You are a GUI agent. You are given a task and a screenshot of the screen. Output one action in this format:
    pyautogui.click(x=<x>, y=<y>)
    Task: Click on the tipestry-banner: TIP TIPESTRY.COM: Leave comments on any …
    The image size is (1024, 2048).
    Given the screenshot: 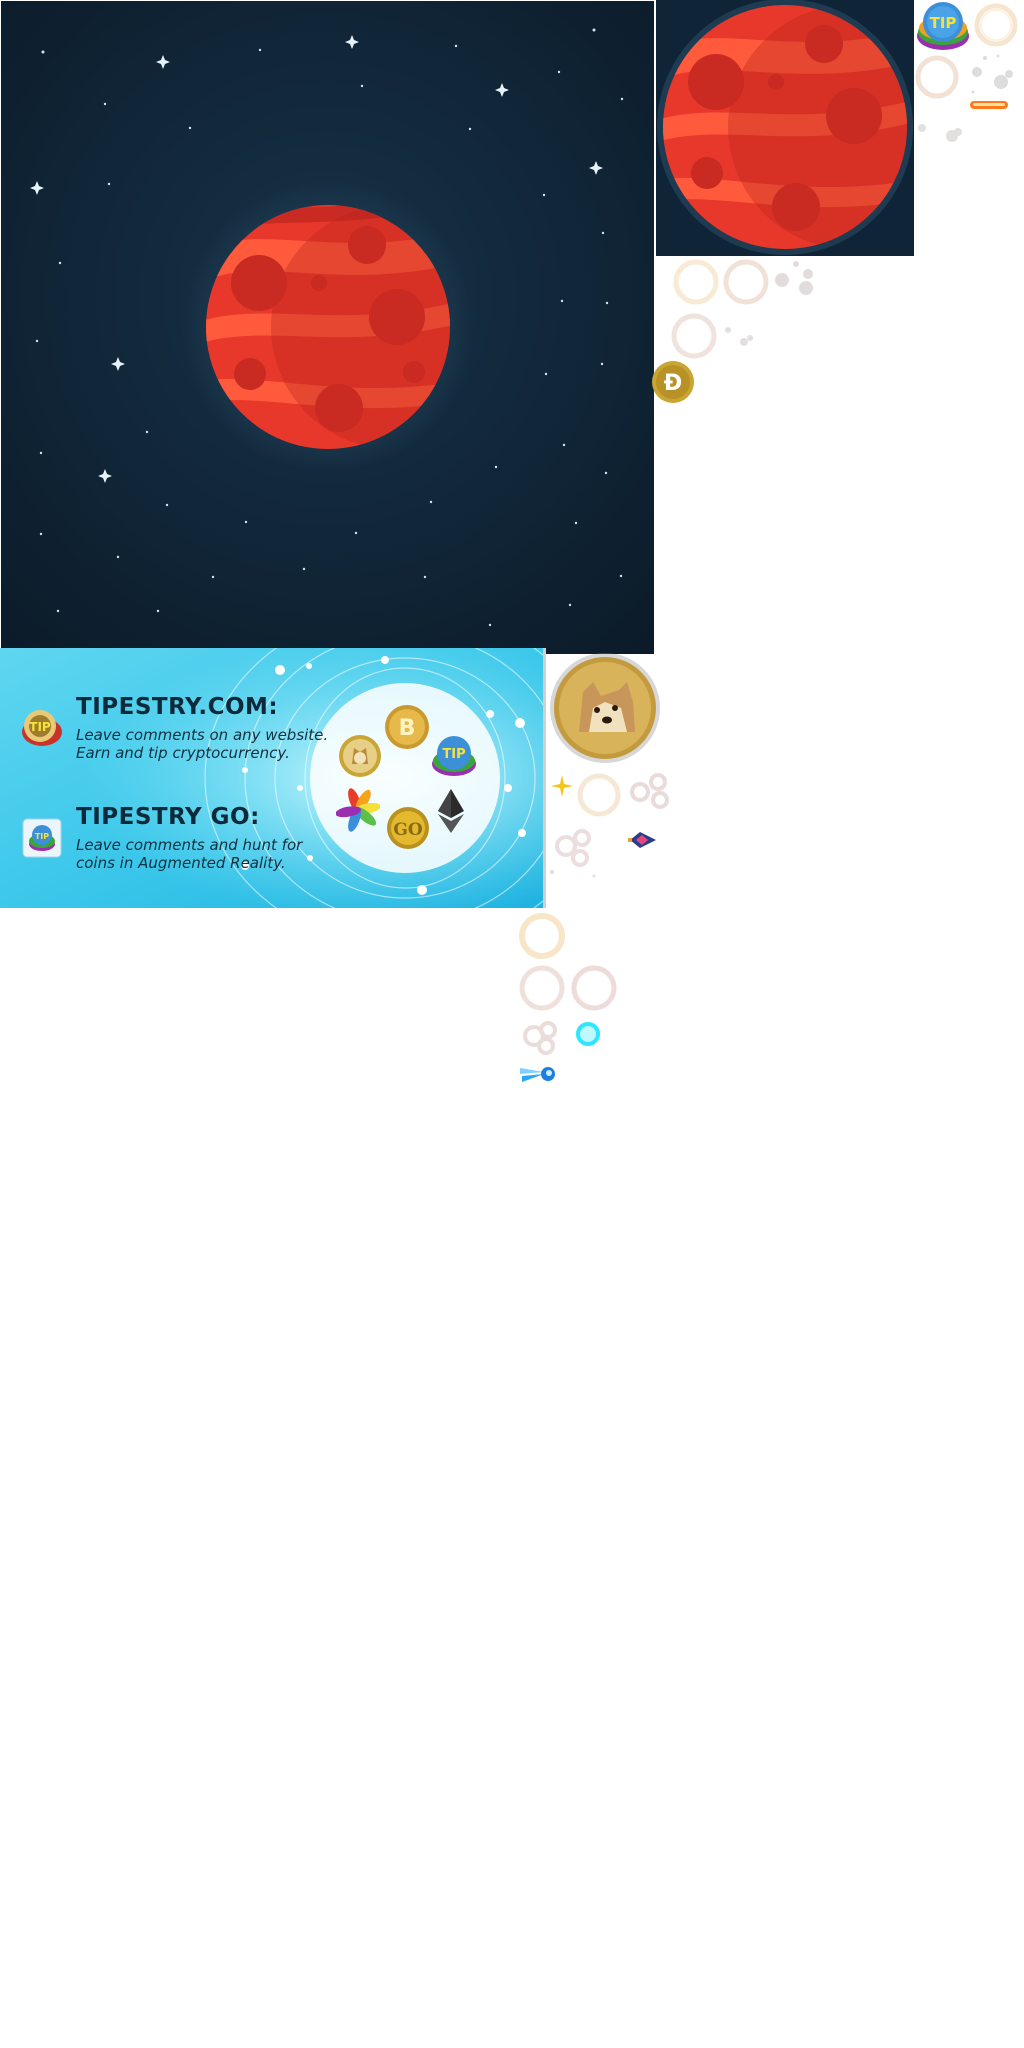 What is the action you would take?
    pyautogui.click(x=273, y=778)
    